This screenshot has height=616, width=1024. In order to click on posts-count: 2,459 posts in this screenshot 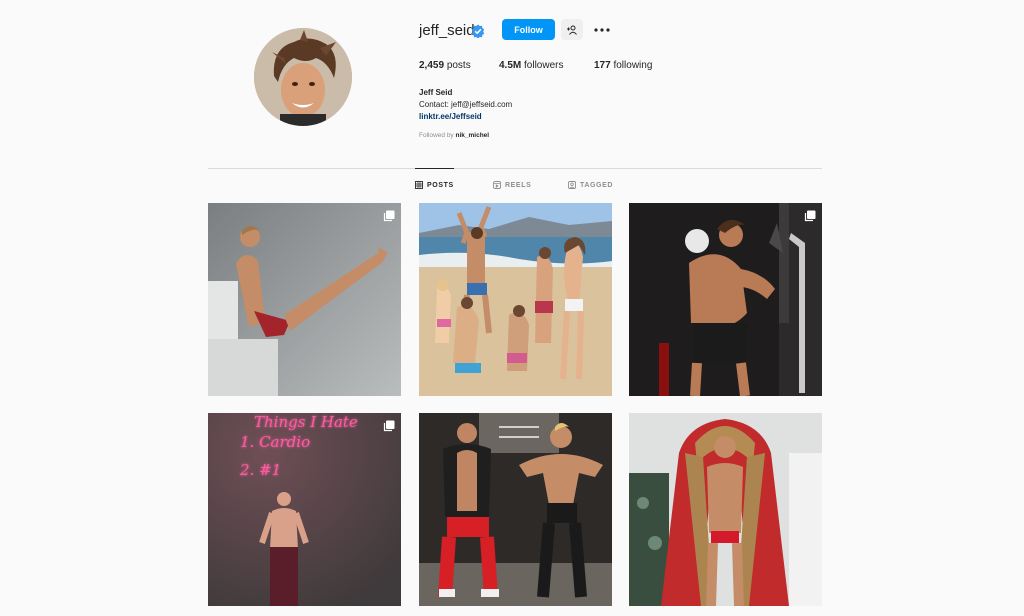, I will do `click(445, 65)`.